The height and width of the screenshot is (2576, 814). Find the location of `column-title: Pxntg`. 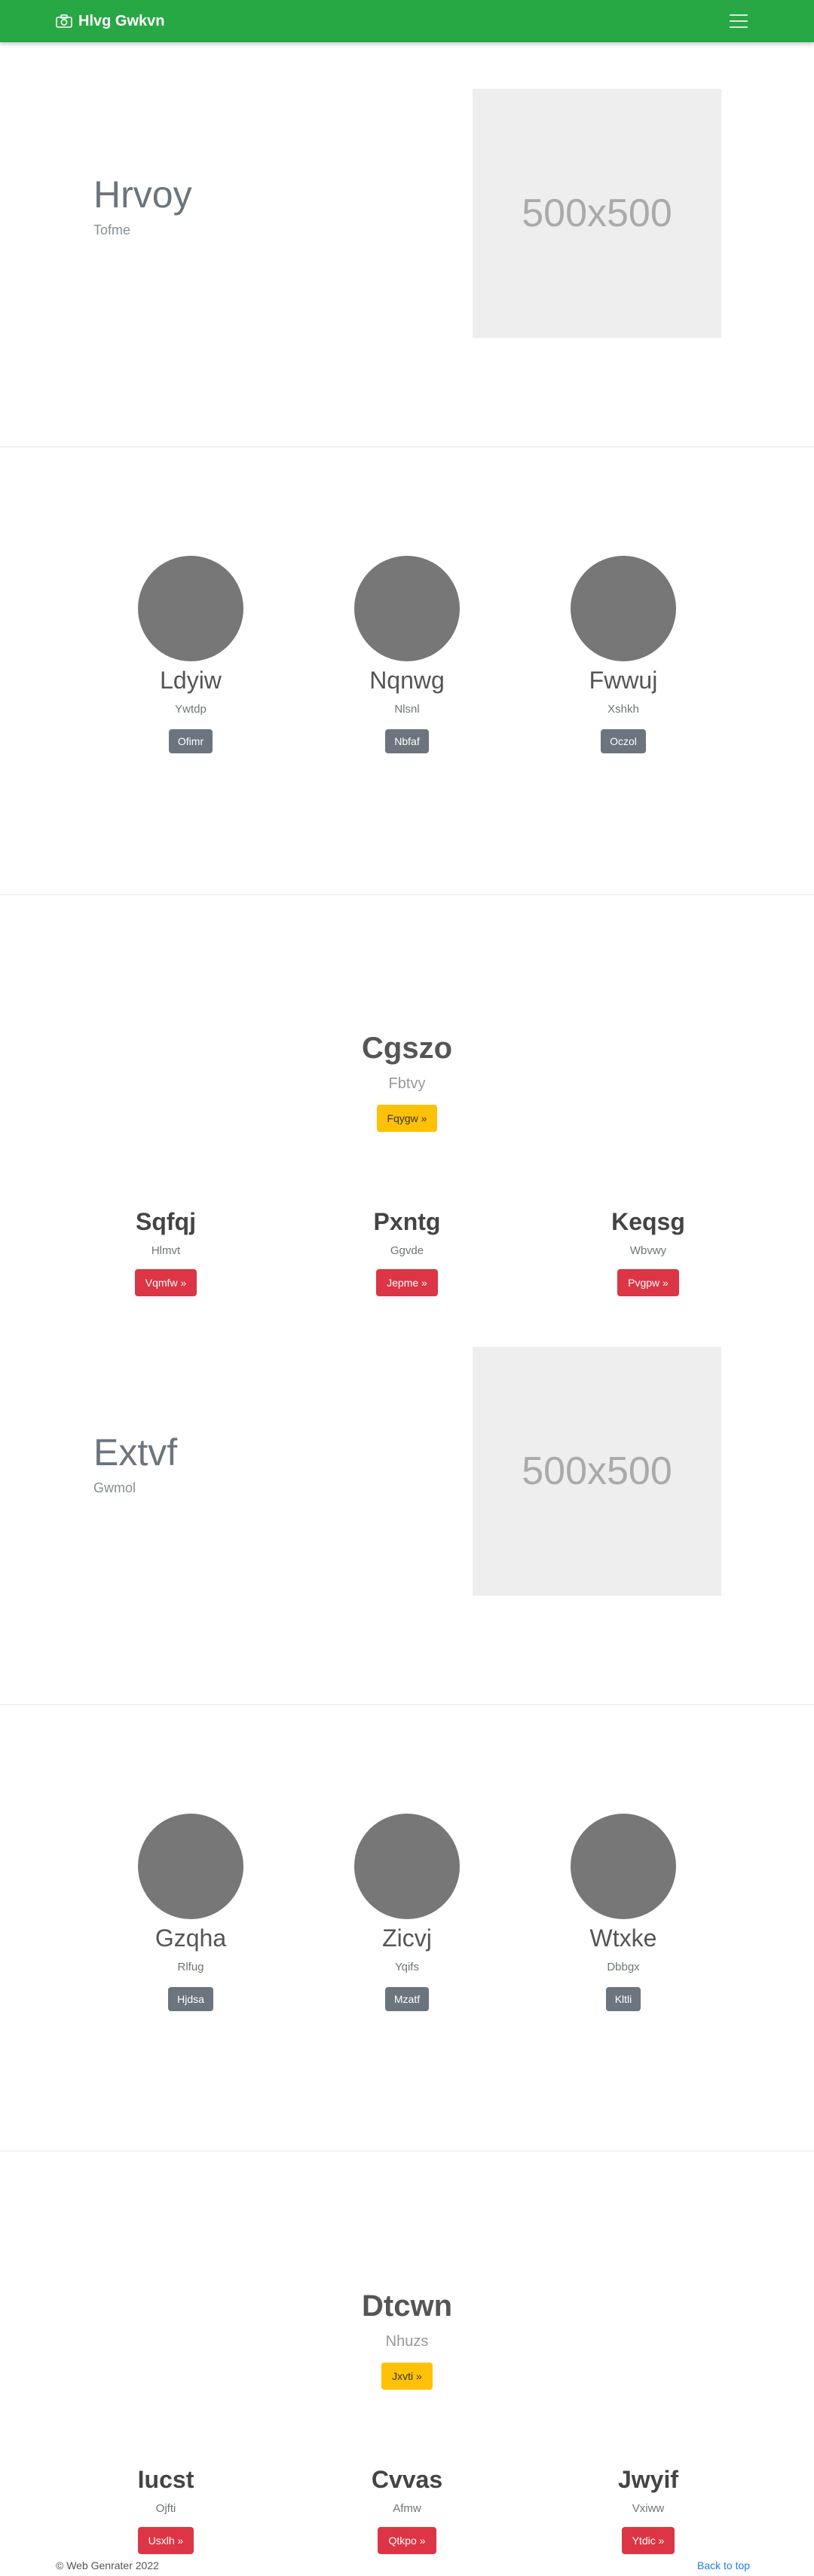

column-title: Pxntg is located at coordinates (407, 1221).